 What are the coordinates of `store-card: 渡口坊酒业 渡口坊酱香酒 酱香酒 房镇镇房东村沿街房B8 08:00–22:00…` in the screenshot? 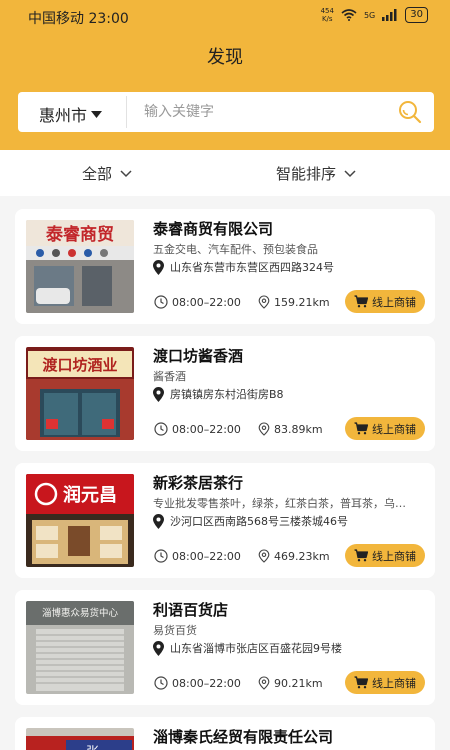 It's located at (225, 393).